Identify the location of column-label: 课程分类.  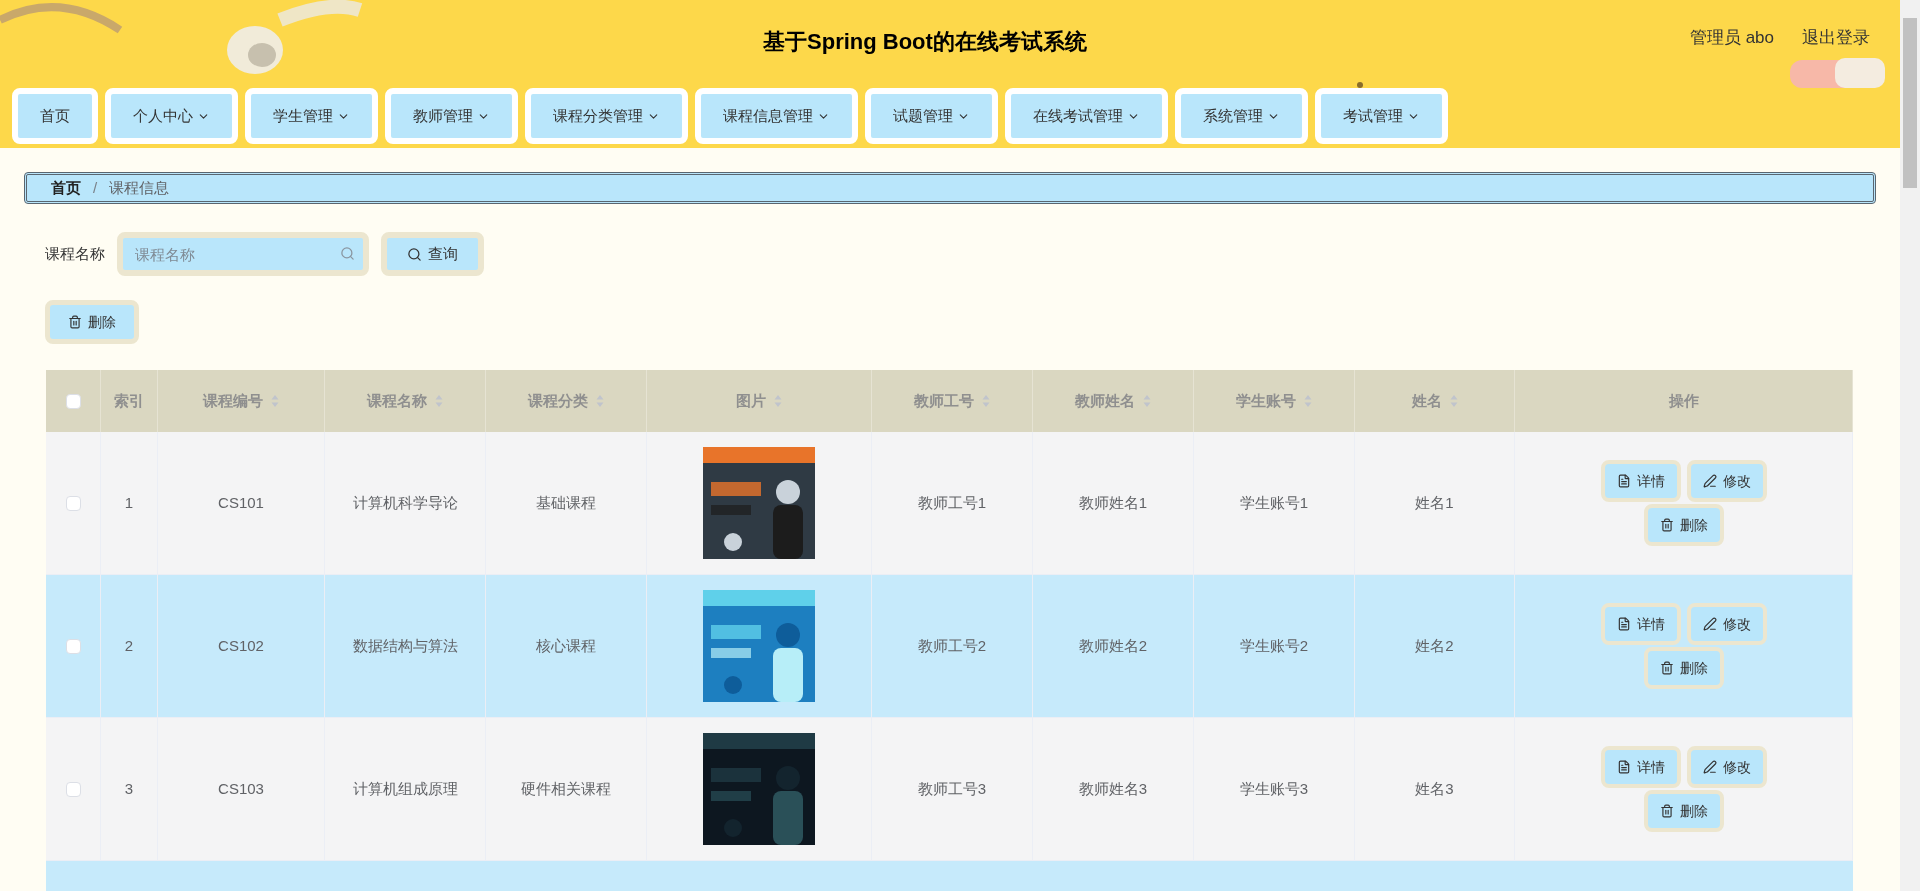
(558, 400).